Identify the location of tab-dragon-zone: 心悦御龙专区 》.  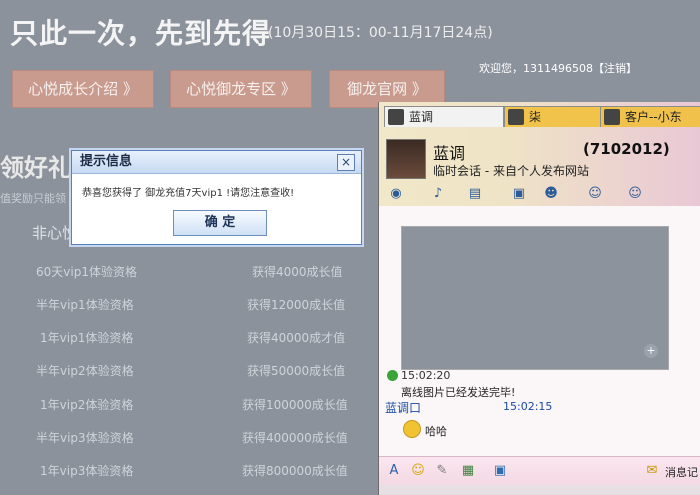
(241, 89).